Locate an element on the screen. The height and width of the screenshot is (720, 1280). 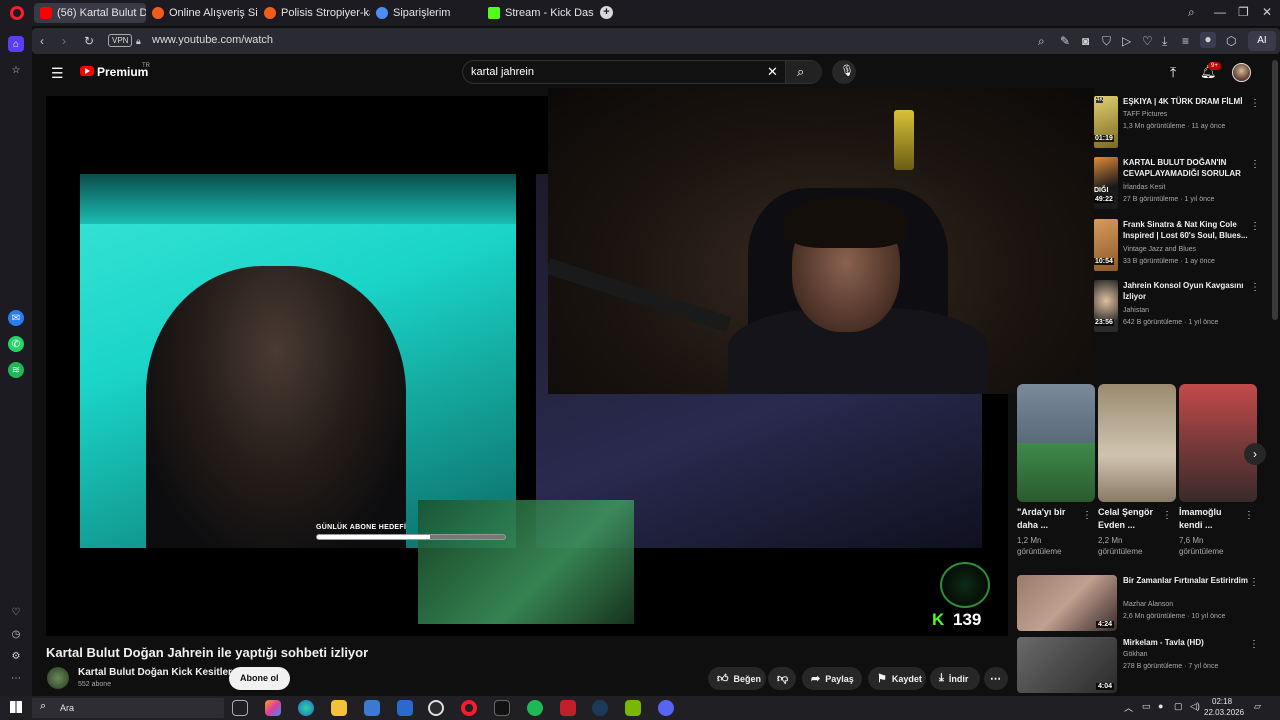
forward-icon: › is located at coordinates (64, 41).